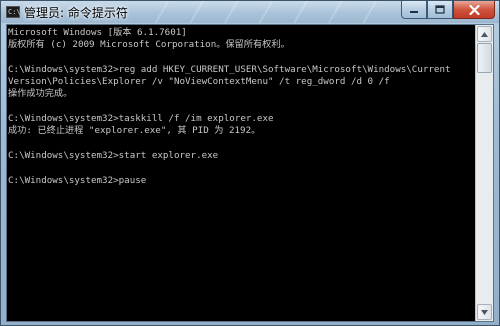 This screenshot has width=500, height=326. I want to click on arrow-up-icon, so click(484, 34).